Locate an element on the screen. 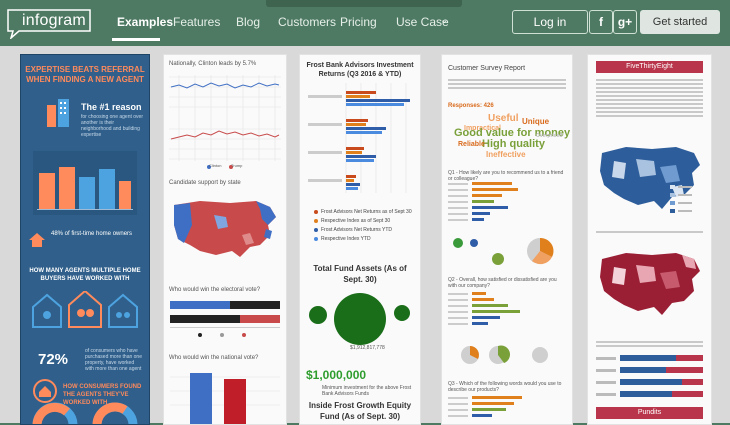 Image resolution: width=730 pixels, height=425 pixels. card3-bar-chart is located at coordinates (359, 138).